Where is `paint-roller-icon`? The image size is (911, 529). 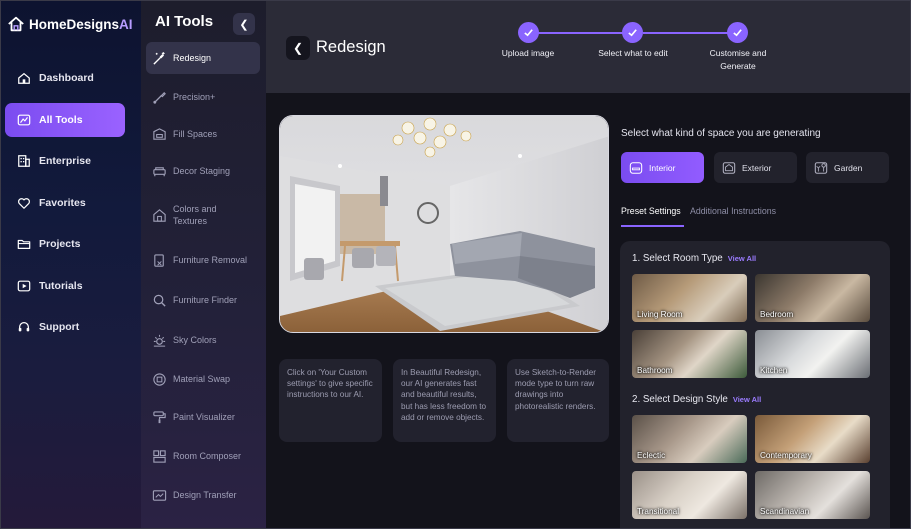 paint-roller-icon is located at coordinates (159, 416).